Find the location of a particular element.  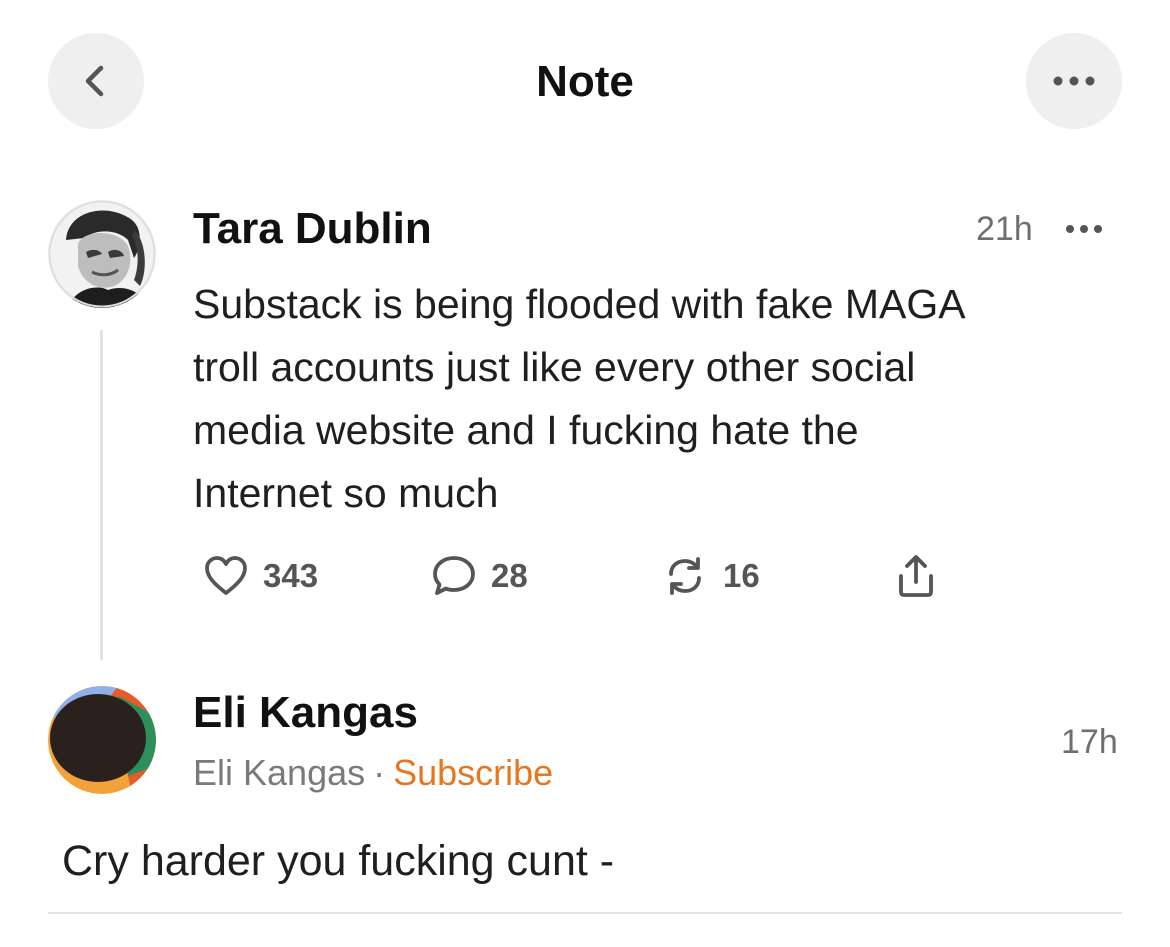

page-title: Note is located at coordinates (585, 81).